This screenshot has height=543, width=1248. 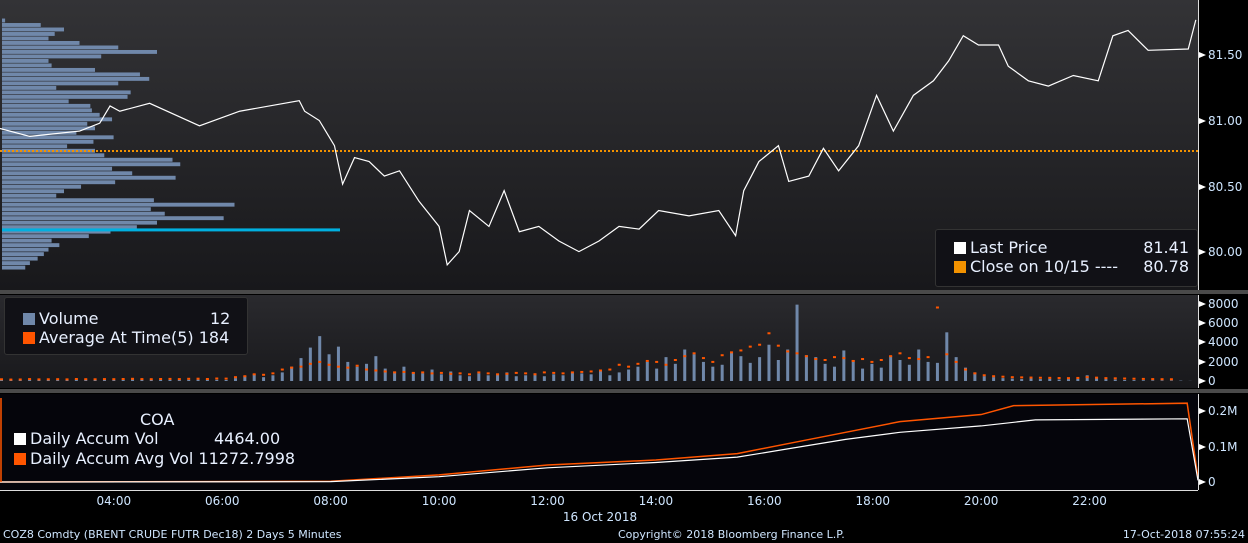 What do you see at coordinates (764, 501) in the screenshot?
I see `time-tick: 16:00` at bounding box center [764, 501].